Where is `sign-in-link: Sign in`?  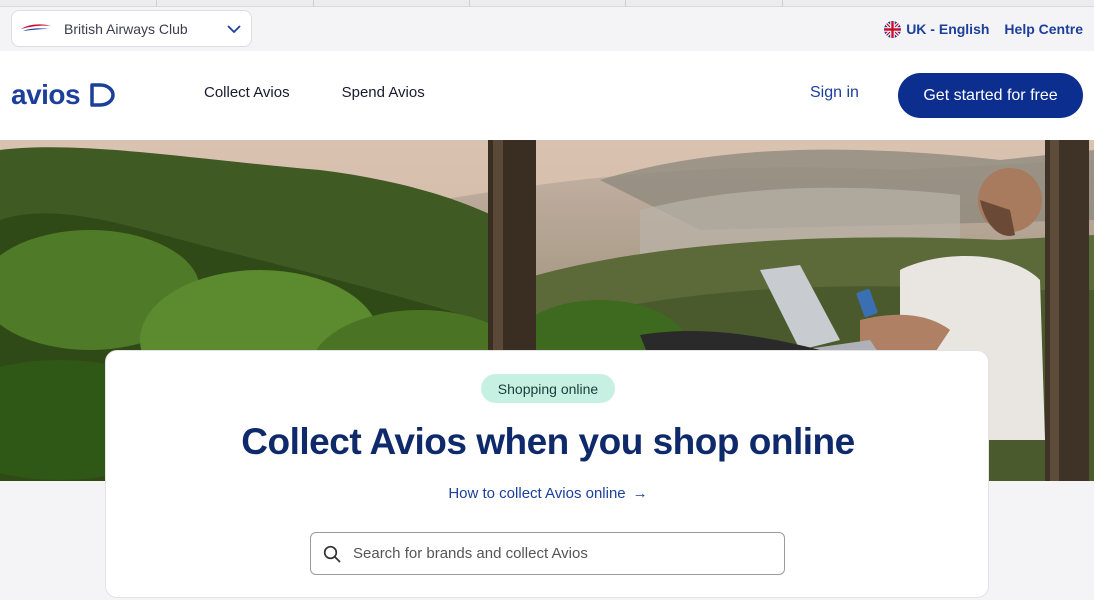
sign-in-link: Sign in is located at coordinates (834, 93).